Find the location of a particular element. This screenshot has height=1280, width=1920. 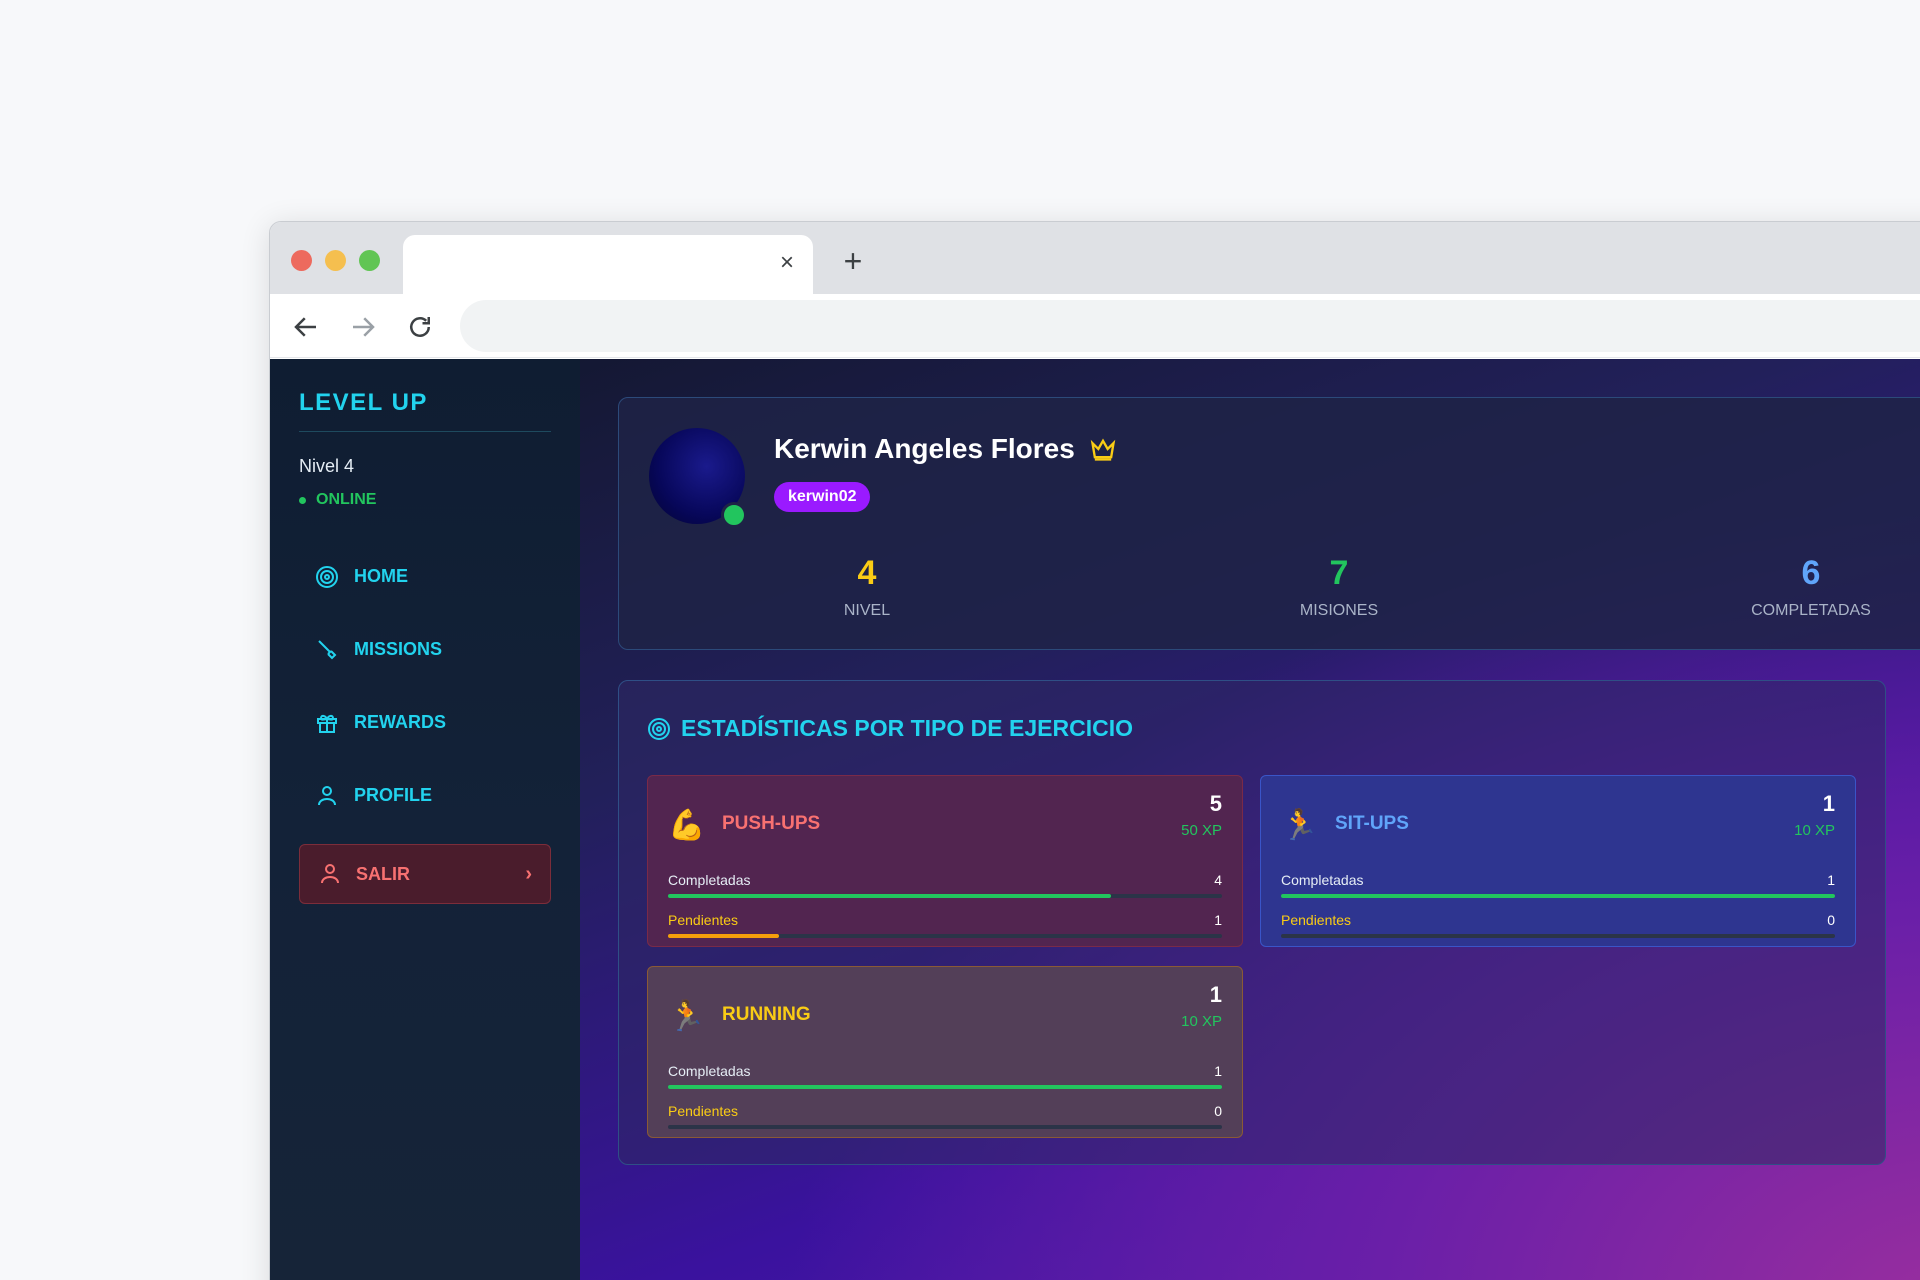

maximize-window-button is located at coordinates (369, 260).